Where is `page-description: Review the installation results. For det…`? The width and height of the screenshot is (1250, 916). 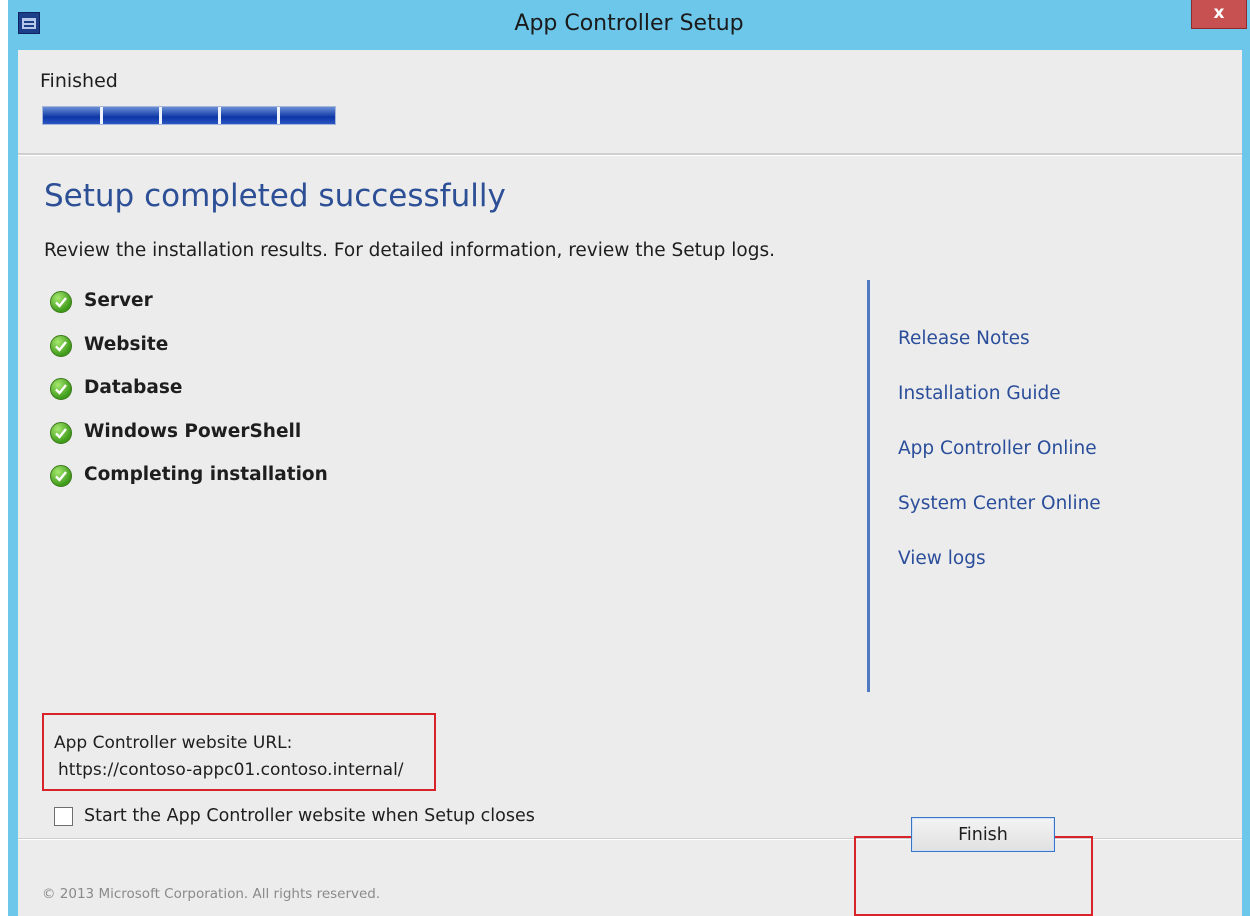 page-description: Review the installation results. For det… is located at coordinates (409, 250).